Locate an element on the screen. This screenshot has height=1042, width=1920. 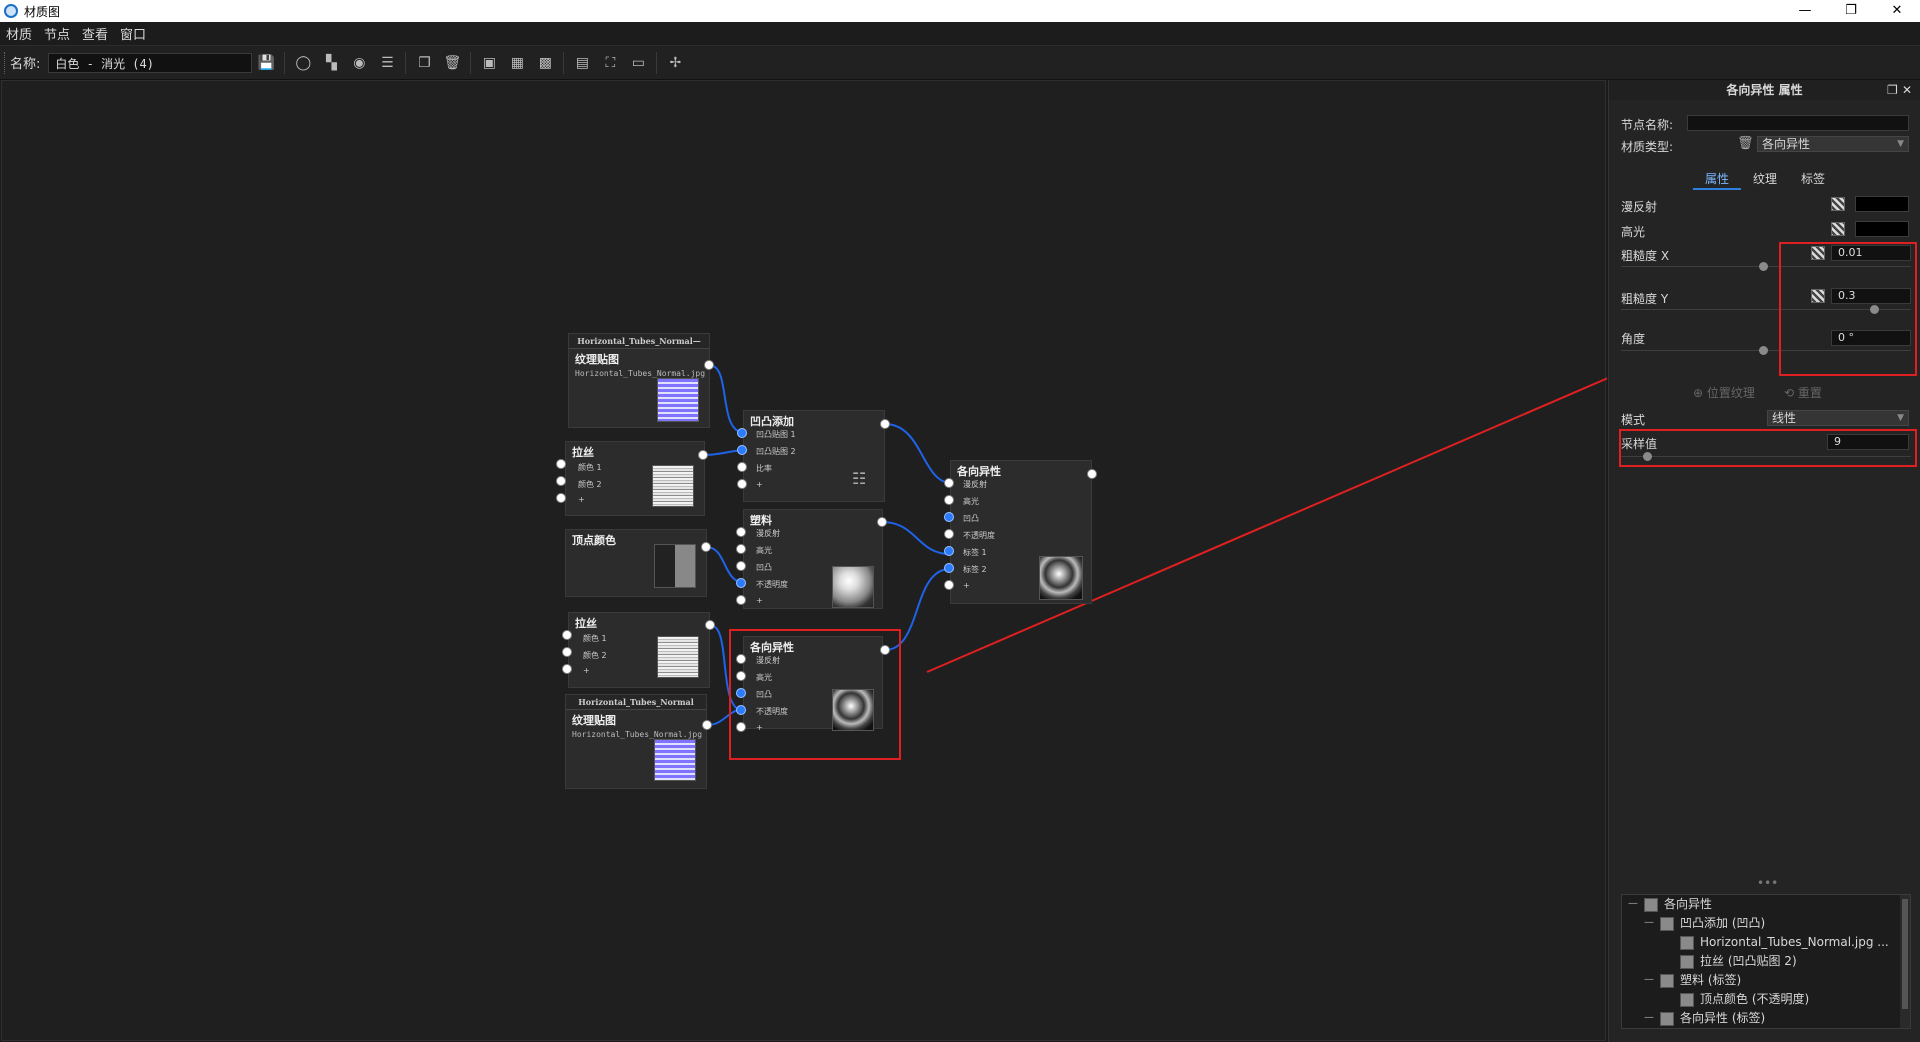
scrollbar-thumb is located at coordinates (1905, 954).